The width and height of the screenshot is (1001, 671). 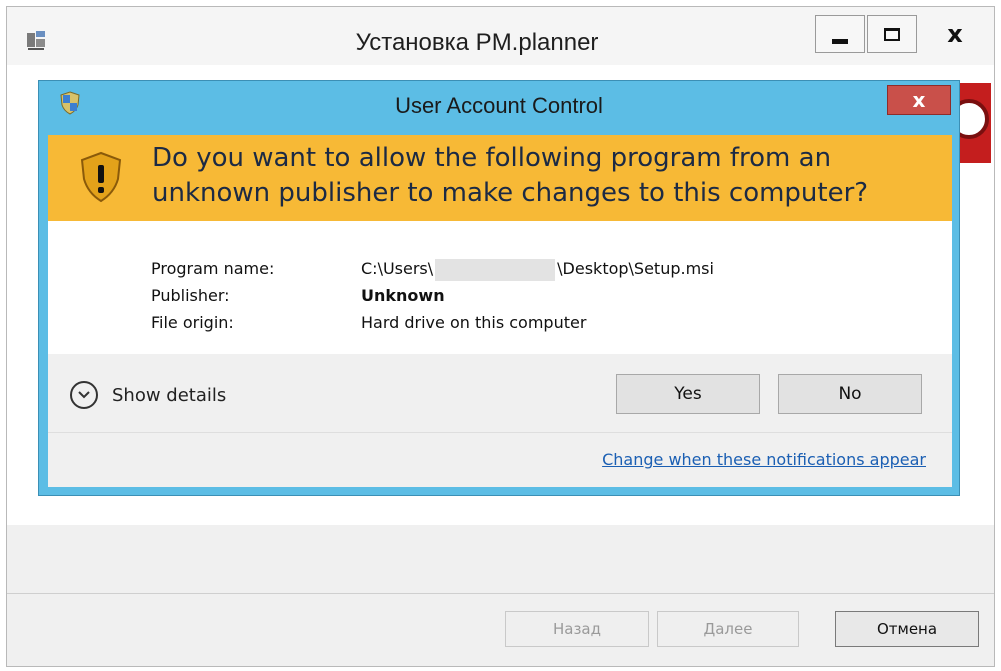 I want to click on file-origin-value: Hard drive on this computer, so click(x=474, y=322).